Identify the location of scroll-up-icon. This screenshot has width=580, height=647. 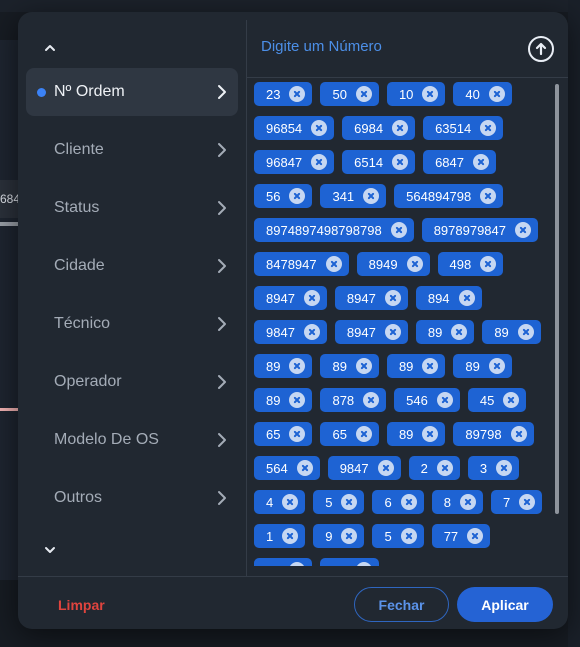
(50, 48).